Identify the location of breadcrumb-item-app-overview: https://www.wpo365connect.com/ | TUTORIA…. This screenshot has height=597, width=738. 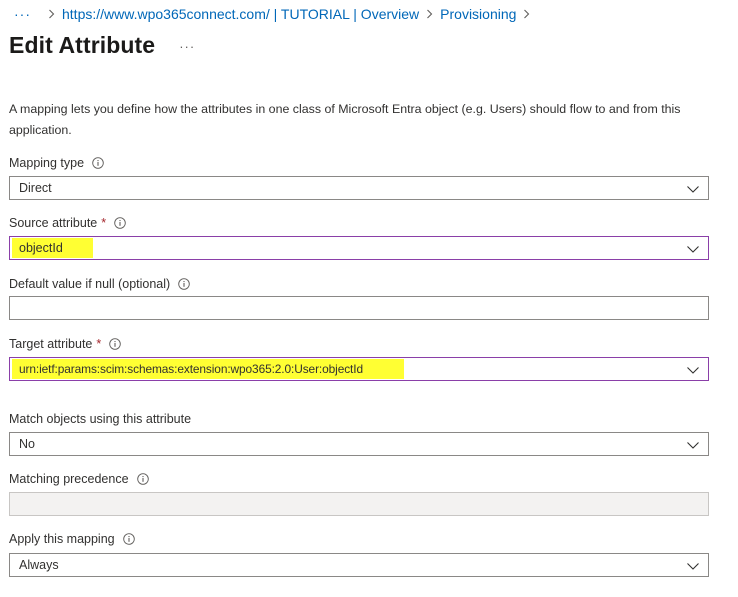
(240, 14).